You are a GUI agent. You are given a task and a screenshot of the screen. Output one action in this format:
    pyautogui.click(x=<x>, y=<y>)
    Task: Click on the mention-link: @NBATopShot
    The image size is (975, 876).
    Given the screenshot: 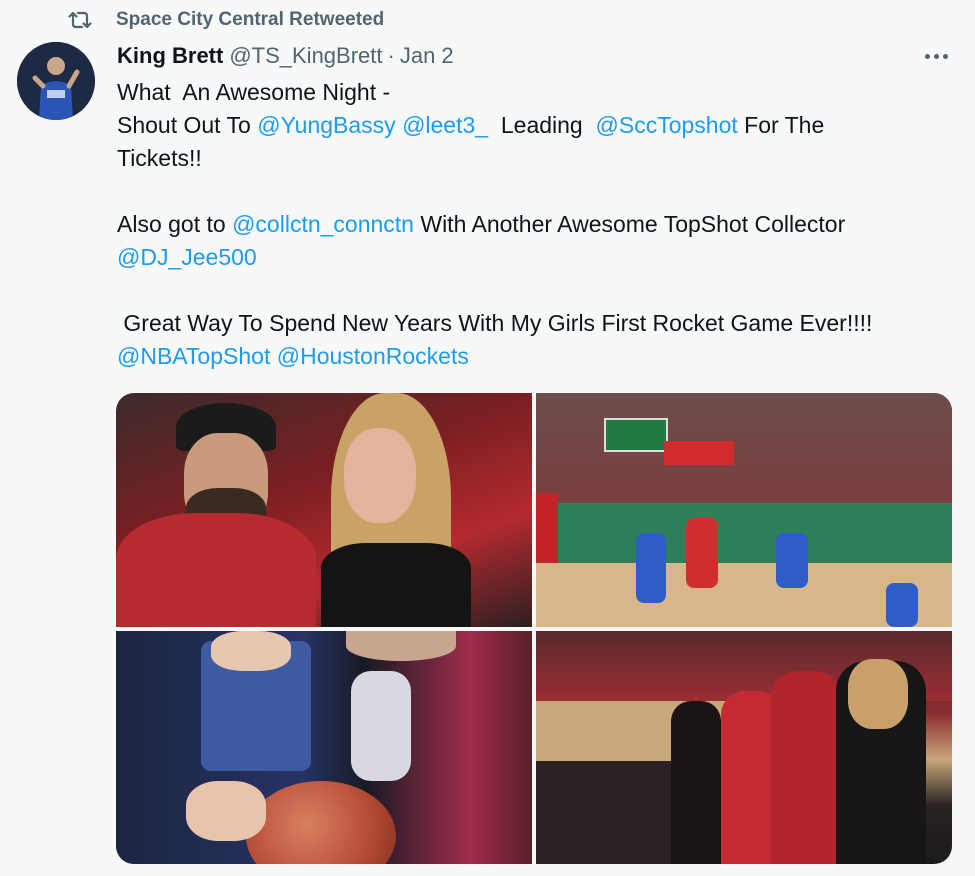 What is the action you would take?
    pyautogui.click(x=193, y=356)
    